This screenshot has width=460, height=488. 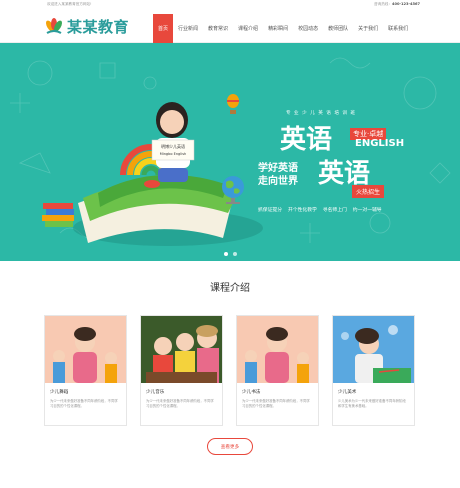 I want to click on course-desc: 少儿美术为少一代未来做好准备不同年龄阶段和学生有美术基础。, so click(x=372, y=403).